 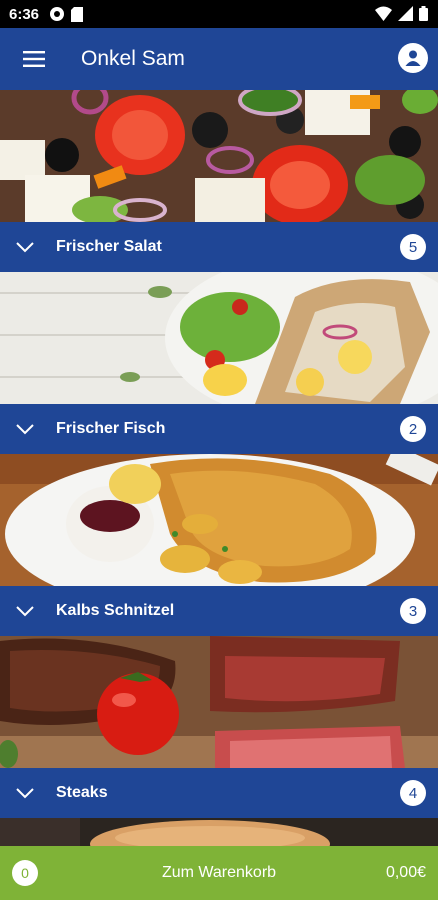 I want to click on burger-photo-partial, so click(x=219, y=832).